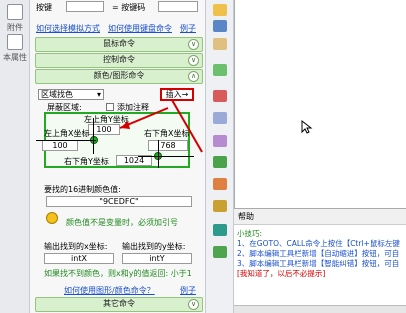  I want to click on rail-item-properties: 本属性, so click(15, 48).